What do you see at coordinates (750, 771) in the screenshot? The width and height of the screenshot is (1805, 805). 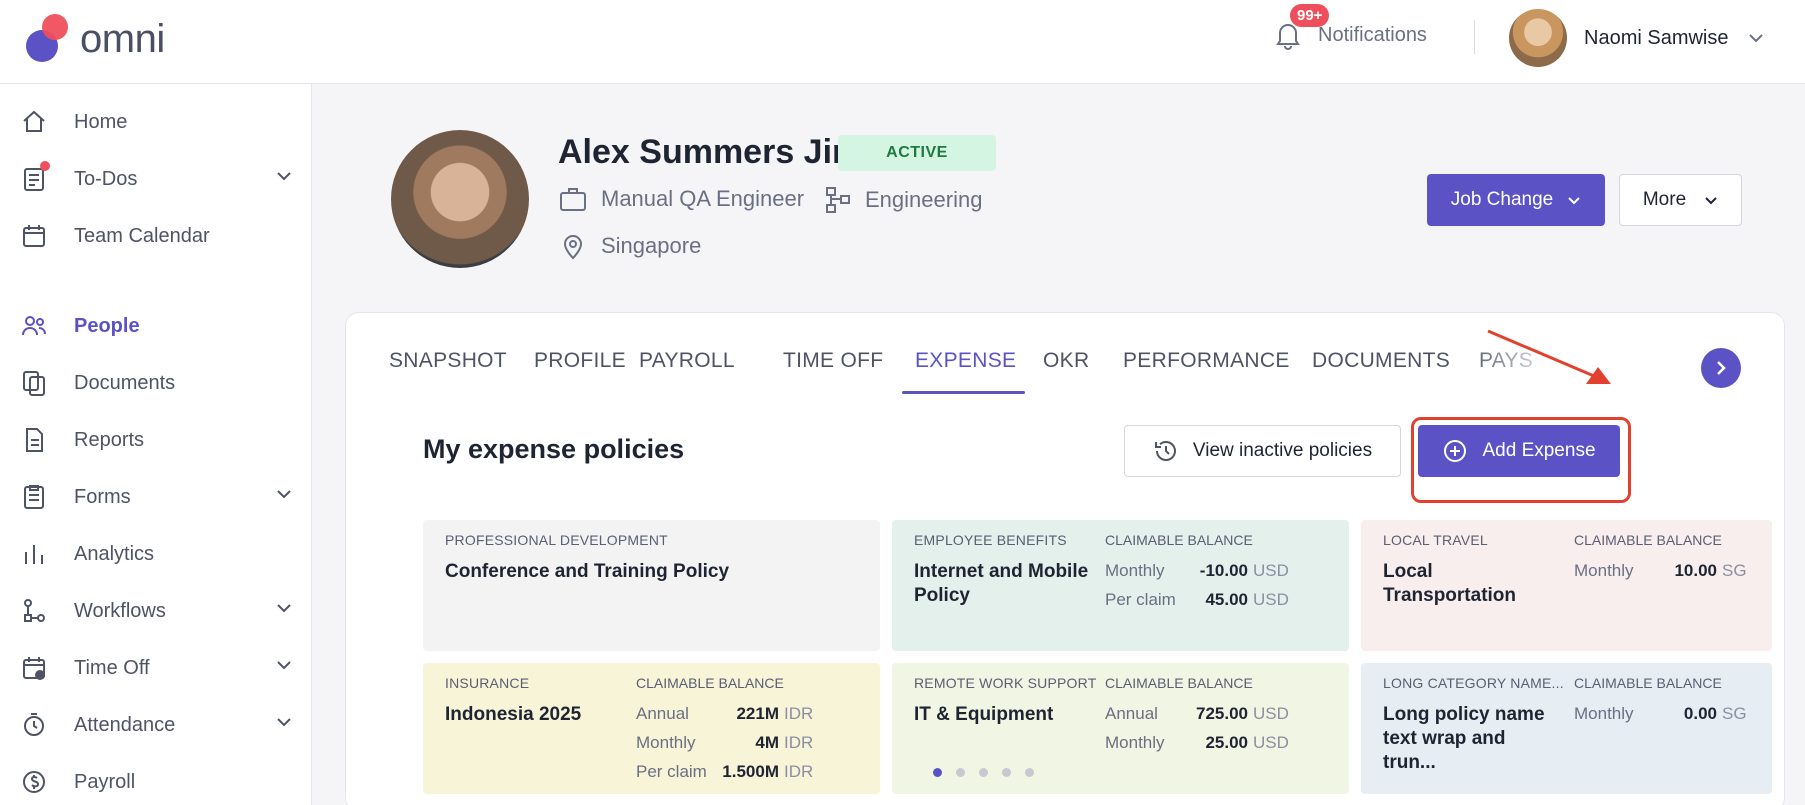 I see `balance-amount: 1.500M` at bounding box center [750, 771].